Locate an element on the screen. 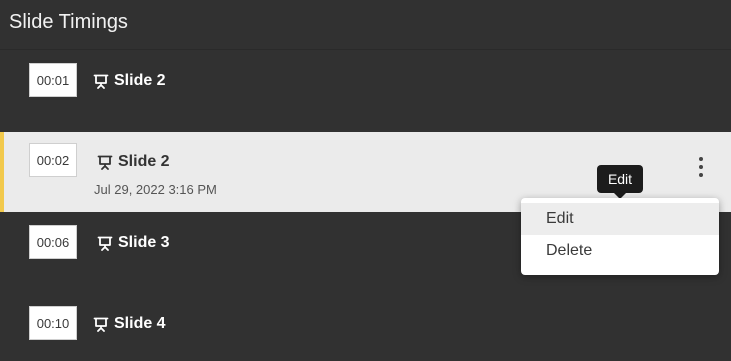 The width and height of the screenshot is (731, 361). panel-header: Slide Timings is located at coordinates (365, 25).